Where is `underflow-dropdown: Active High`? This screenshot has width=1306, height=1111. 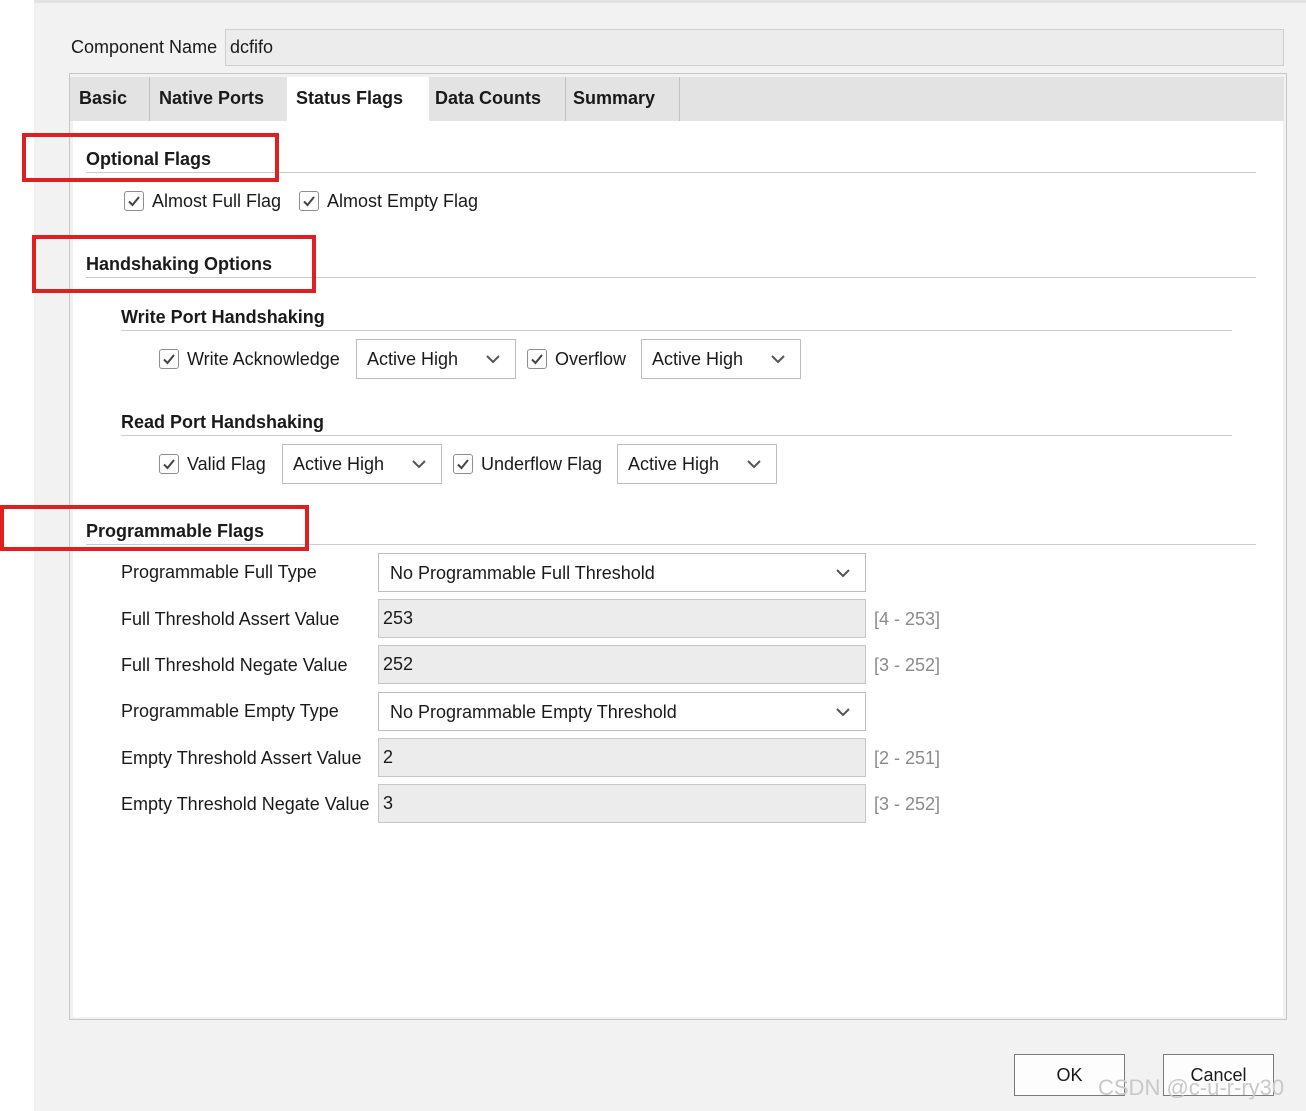 underflow-dropdown: Active High is located at coordinates (697, 464).